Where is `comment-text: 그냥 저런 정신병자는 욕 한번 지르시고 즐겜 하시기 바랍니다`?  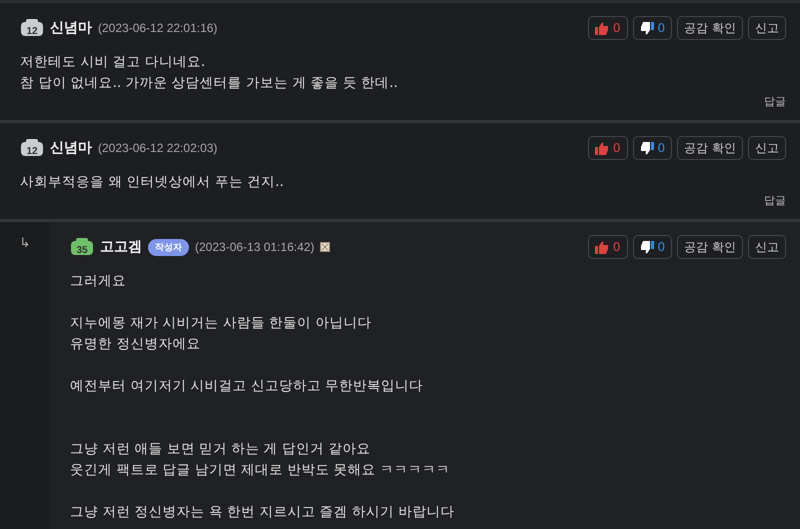
comment-text: 그냥 저런 정신병자는 욕 한번 지르시고 즐겜 하시기 바랍니다 is located at coordinates (263, 512).